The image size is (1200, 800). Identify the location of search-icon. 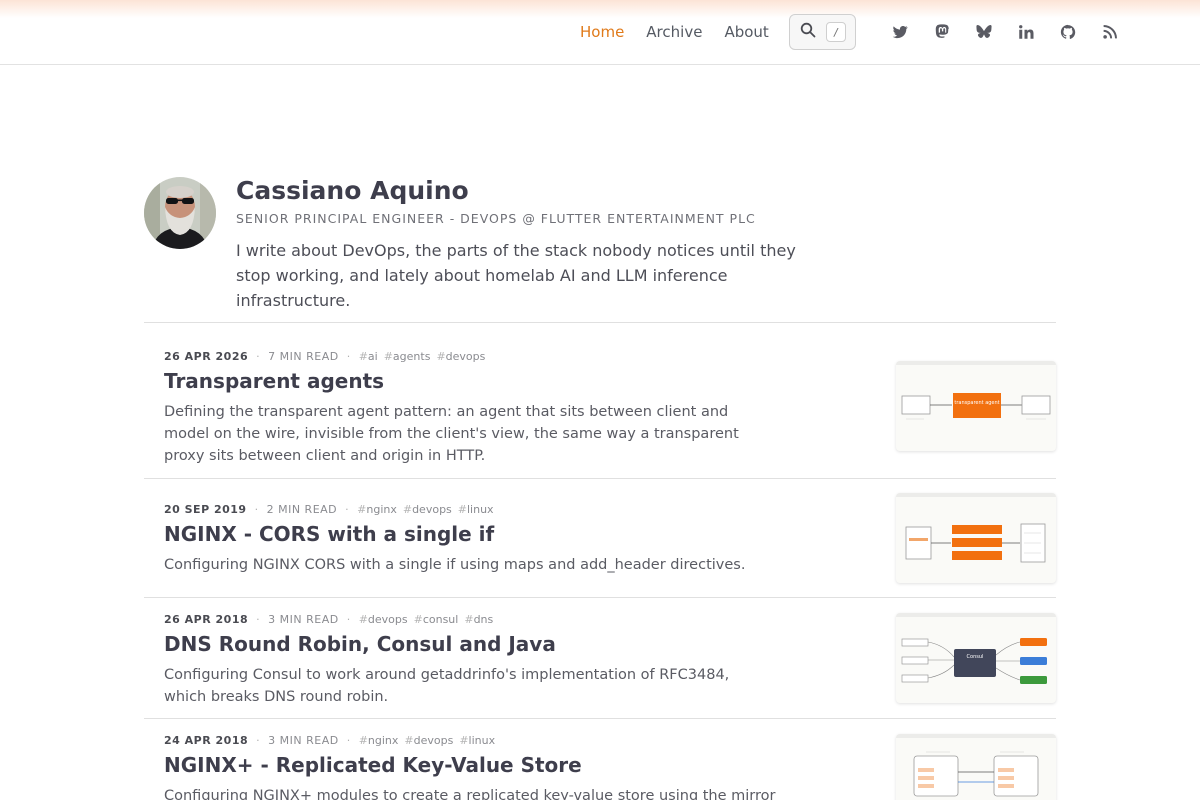
(808, 32).